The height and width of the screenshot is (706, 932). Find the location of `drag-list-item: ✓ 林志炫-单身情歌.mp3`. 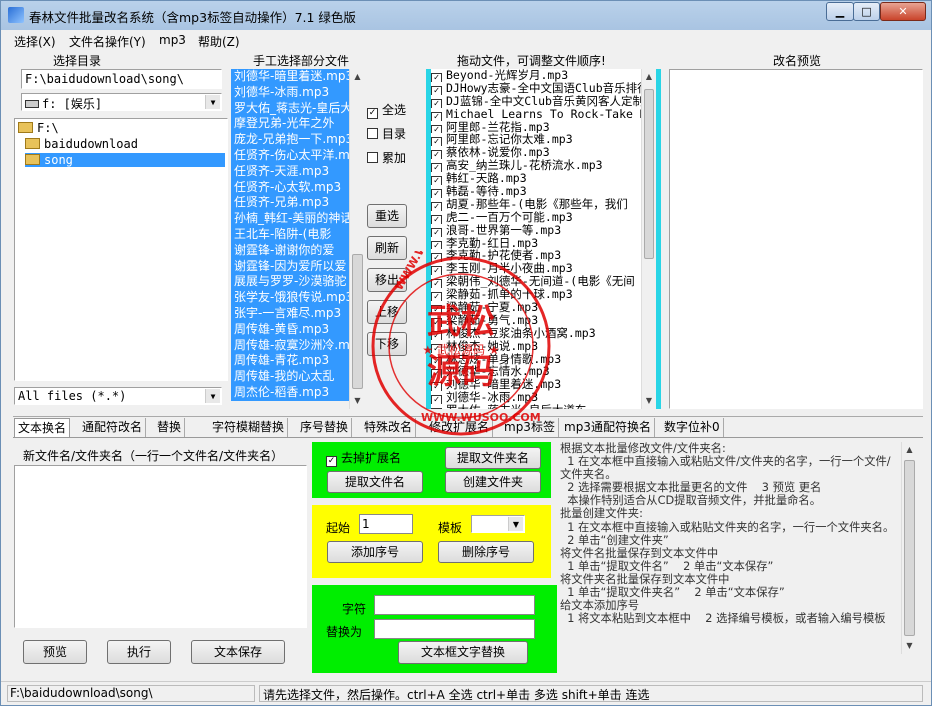

drag-list-item: ✓ 林志炫-单身情歌.mp3 is located at coordinates (543, 359).